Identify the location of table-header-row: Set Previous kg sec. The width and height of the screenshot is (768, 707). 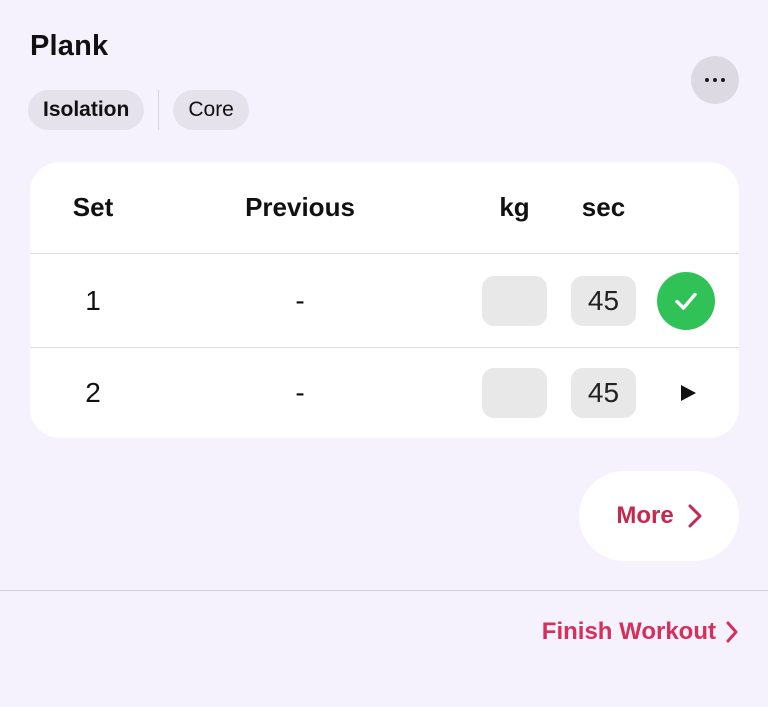
(384, 207).